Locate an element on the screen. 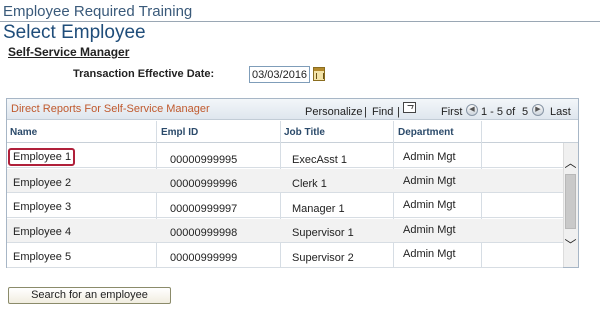  job-title-cell: Supervisor 2 is located at coordinates (323, 258).